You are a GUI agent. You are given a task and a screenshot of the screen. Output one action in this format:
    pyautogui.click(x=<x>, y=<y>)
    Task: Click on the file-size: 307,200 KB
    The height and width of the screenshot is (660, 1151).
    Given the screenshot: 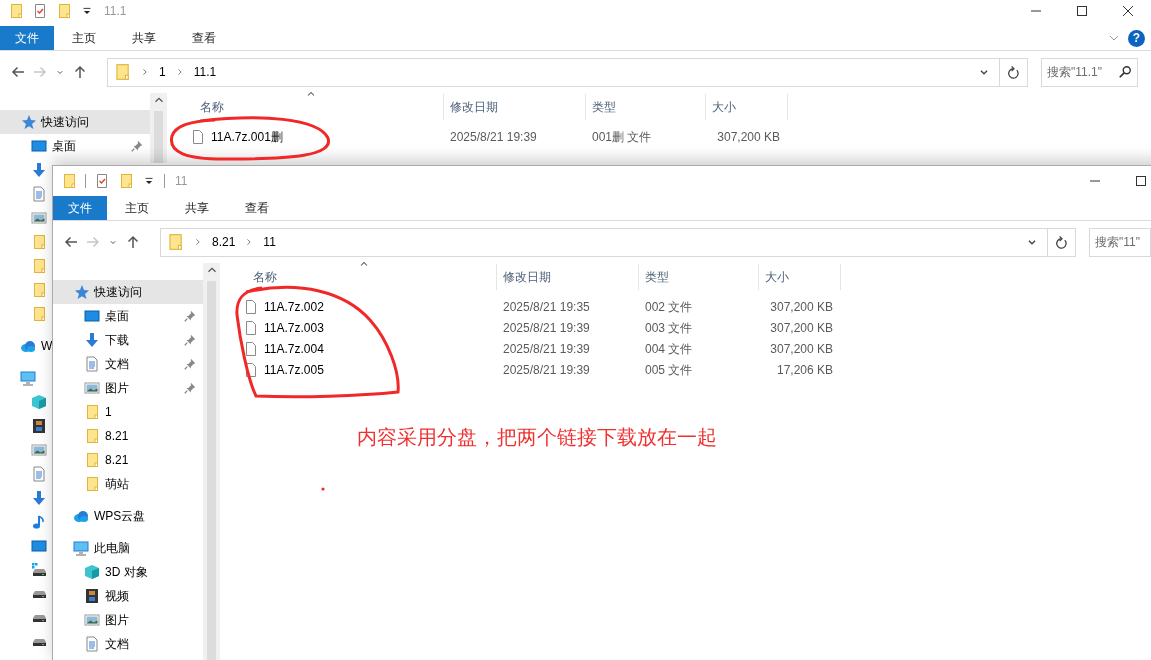 What is the action you would take?
    pyautogui.click(x=801, y=328)
    